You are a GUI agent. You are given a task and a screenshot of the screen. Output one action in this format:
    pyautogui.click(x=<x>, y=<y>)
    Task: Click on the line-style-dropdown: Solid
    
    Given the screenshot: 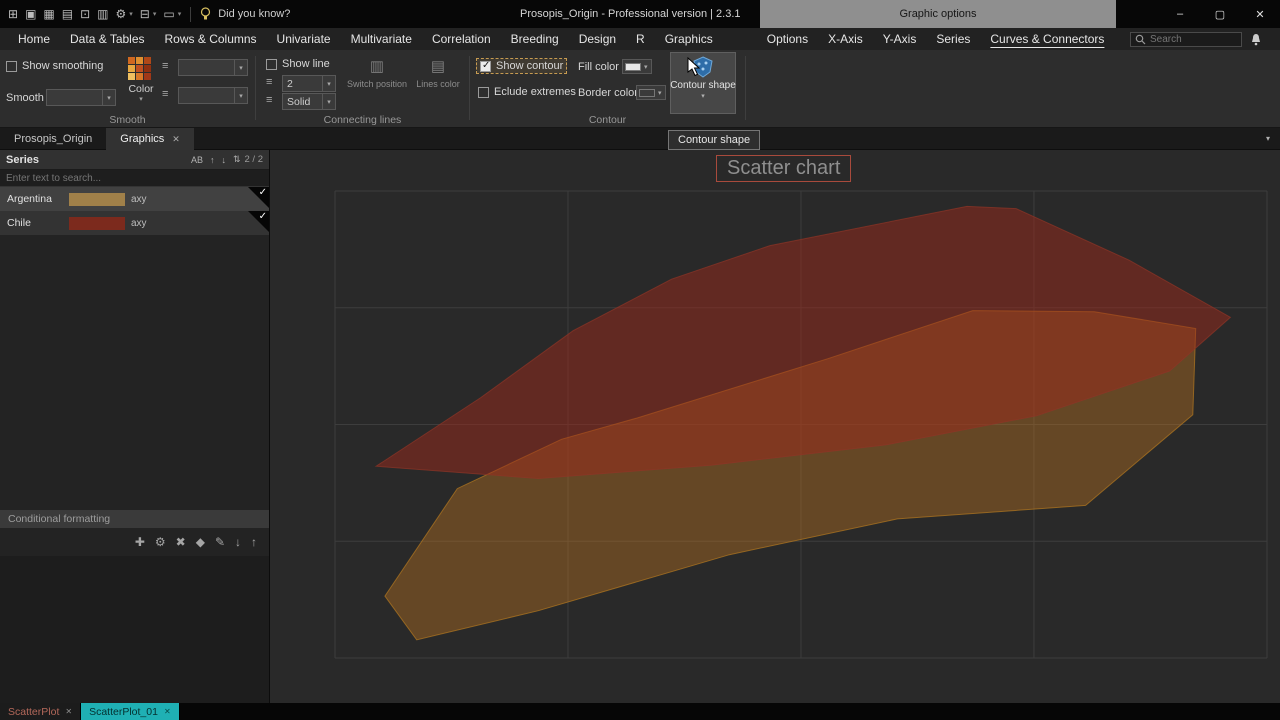 What is the action you would take?
    pyautogui.click(x=309, y=101)
    